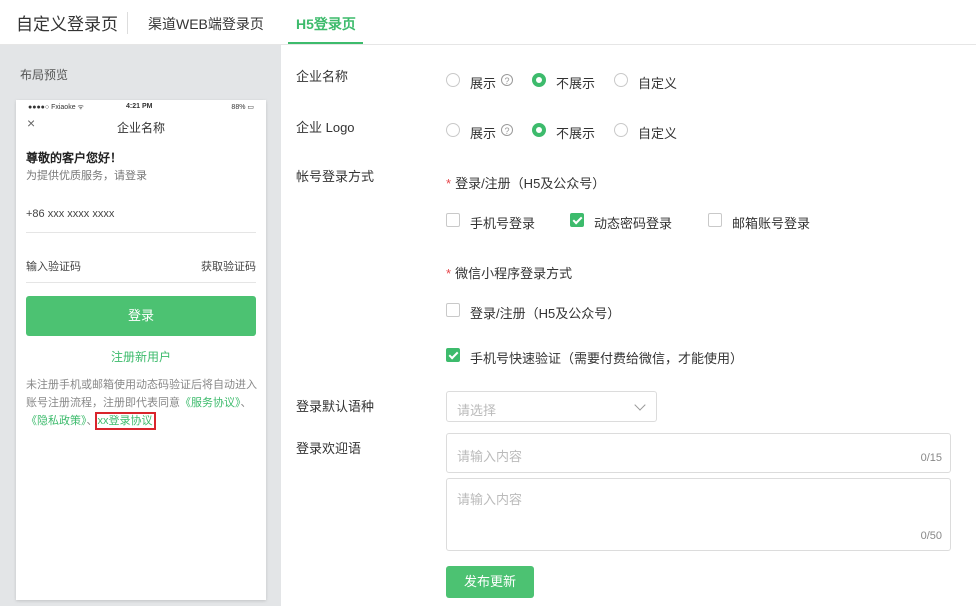 Image resolution: width=976 pixels, height=606 pixels. What do you see at coordinates (125, 421) in the screenshot?
I see `login-agreement-link: xx登录协议` at bounding box center [125, 421].